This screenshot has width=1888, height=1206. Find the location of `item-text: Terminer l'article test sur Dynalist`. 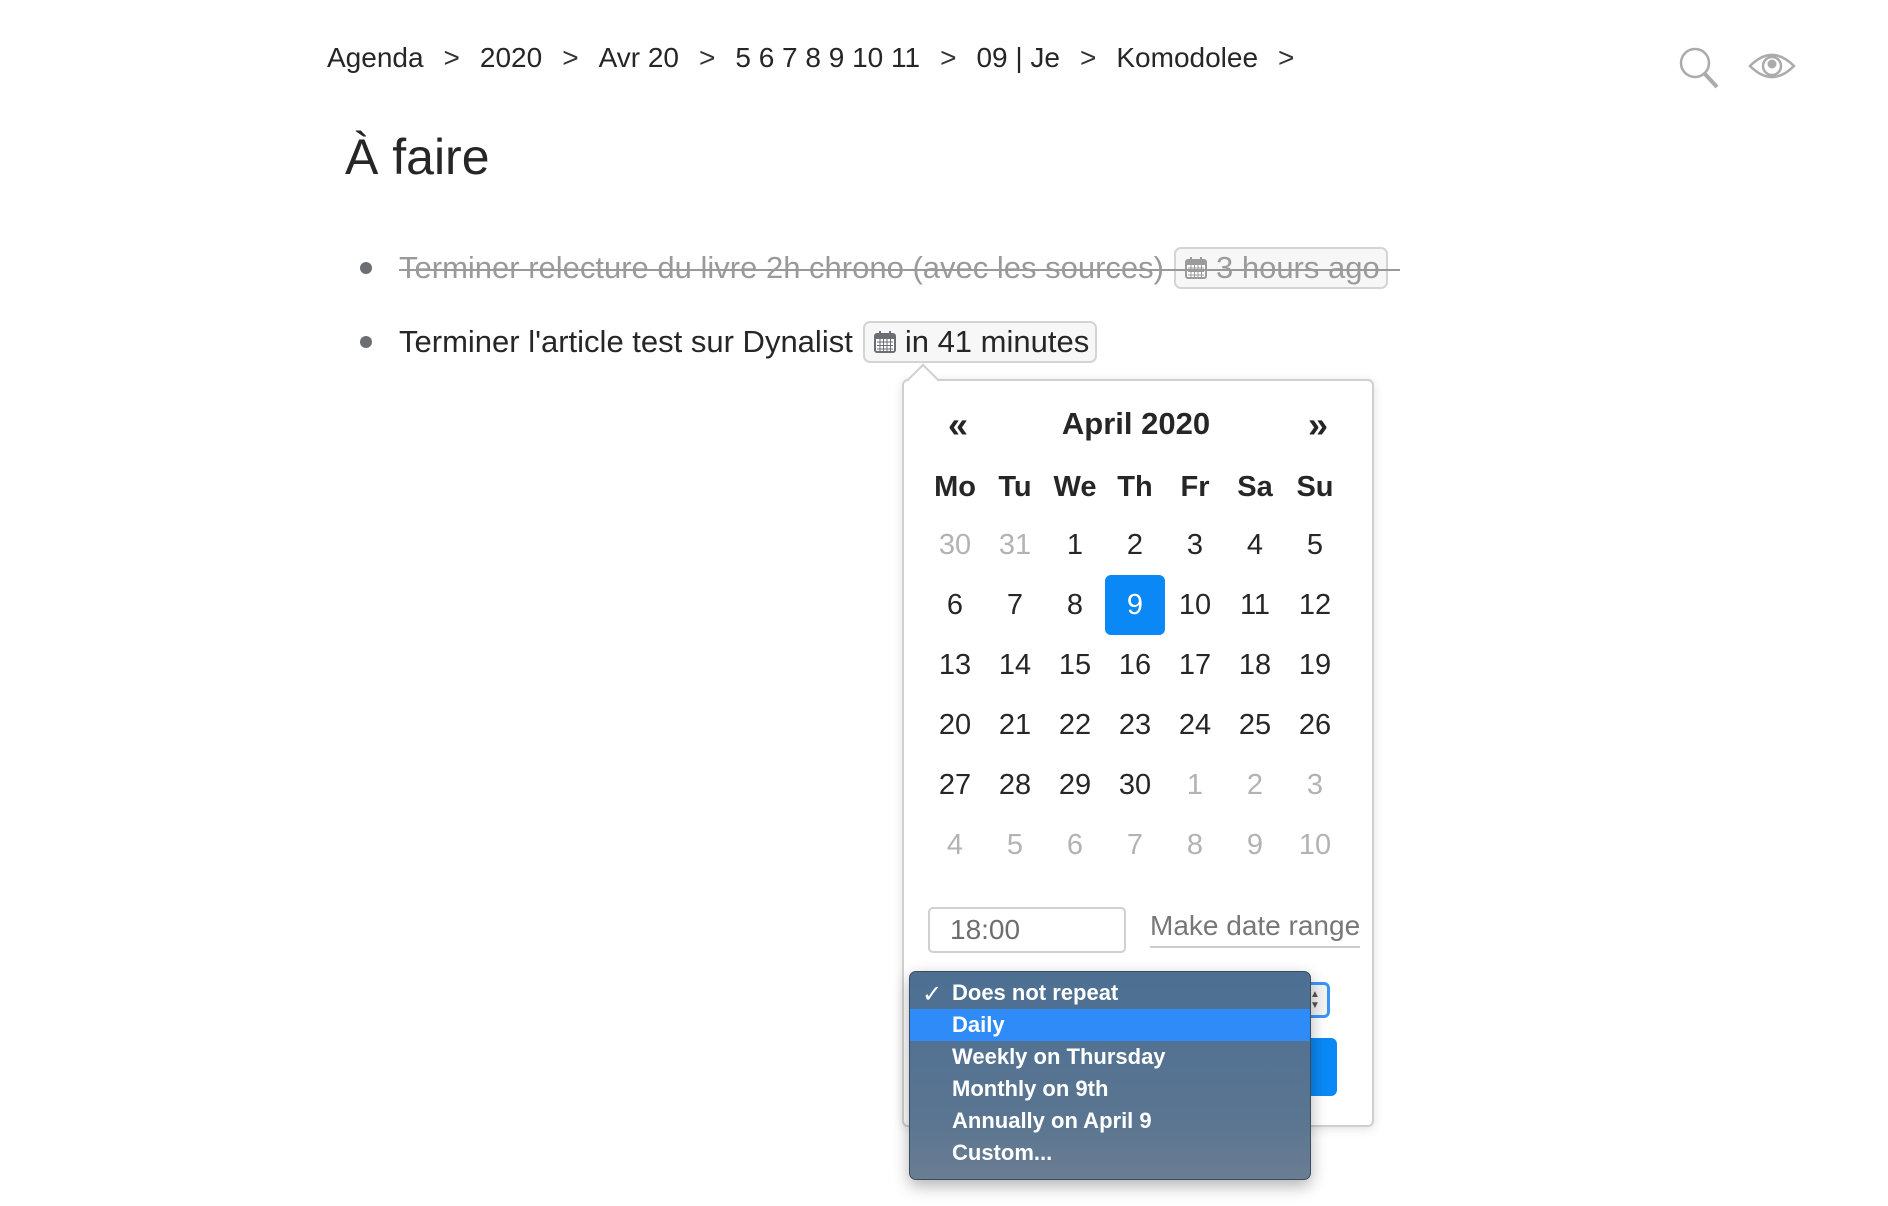

item-text: Terminer l'article test sur Dynalist is located at coordinates (626, 342).